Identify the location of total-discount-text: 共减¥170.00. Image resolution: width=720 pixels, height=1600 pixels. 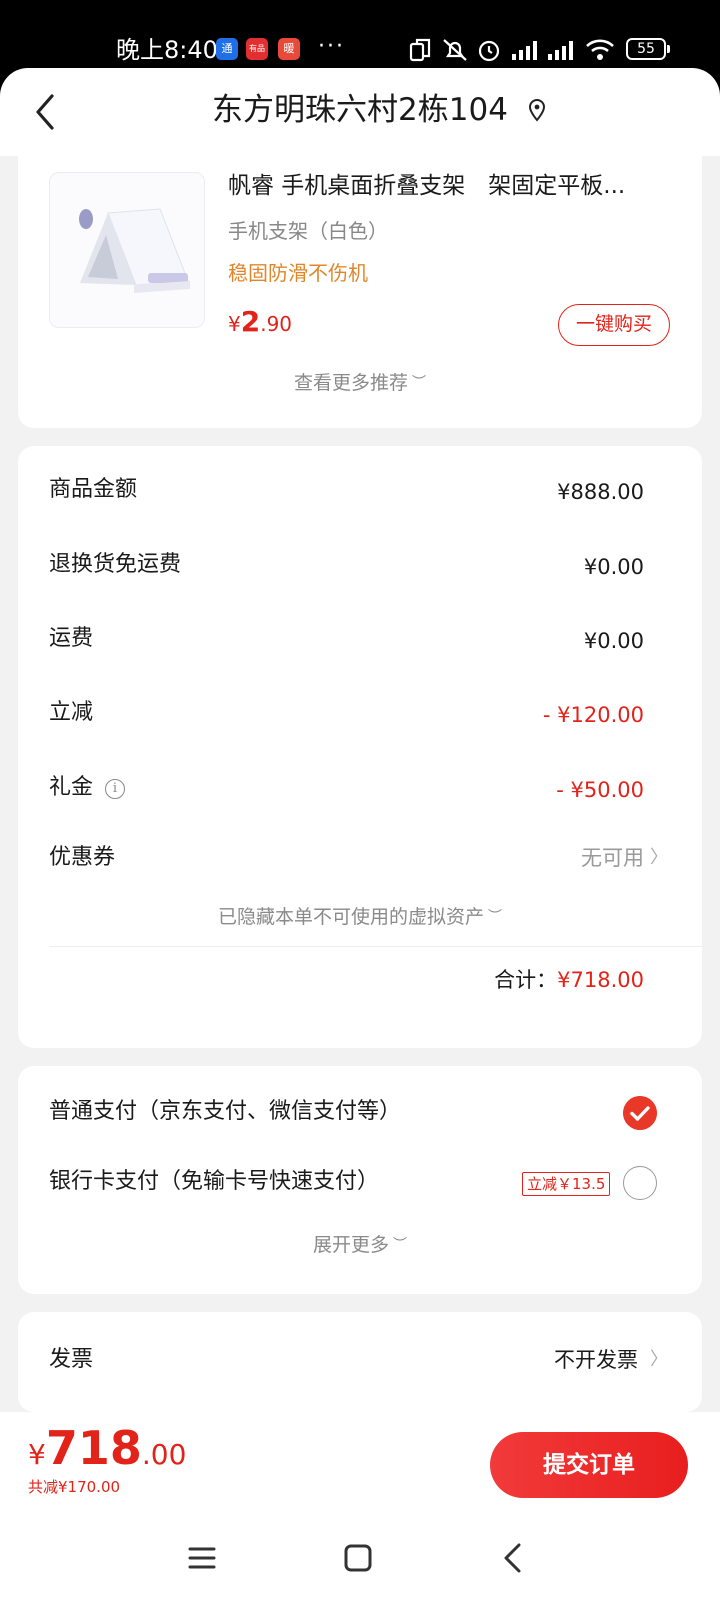
(74, 1487).